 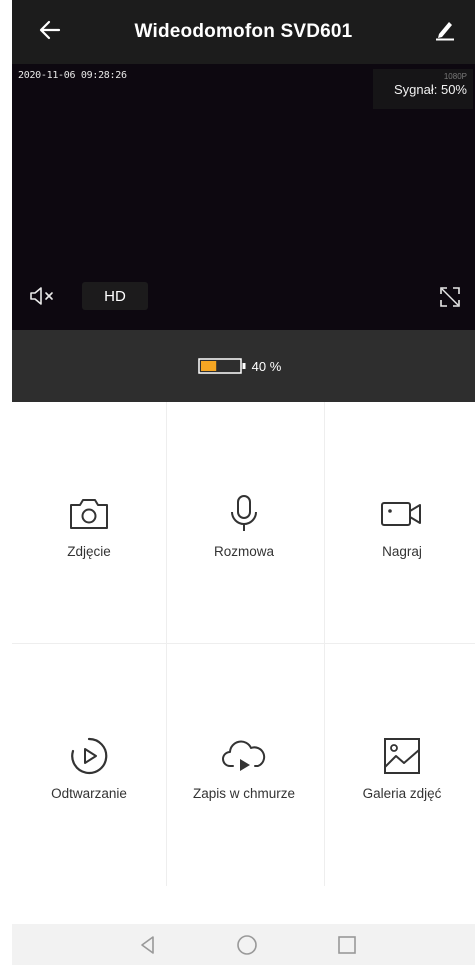 I want to click on fullscreen-icon, so click(x=450, y=297).